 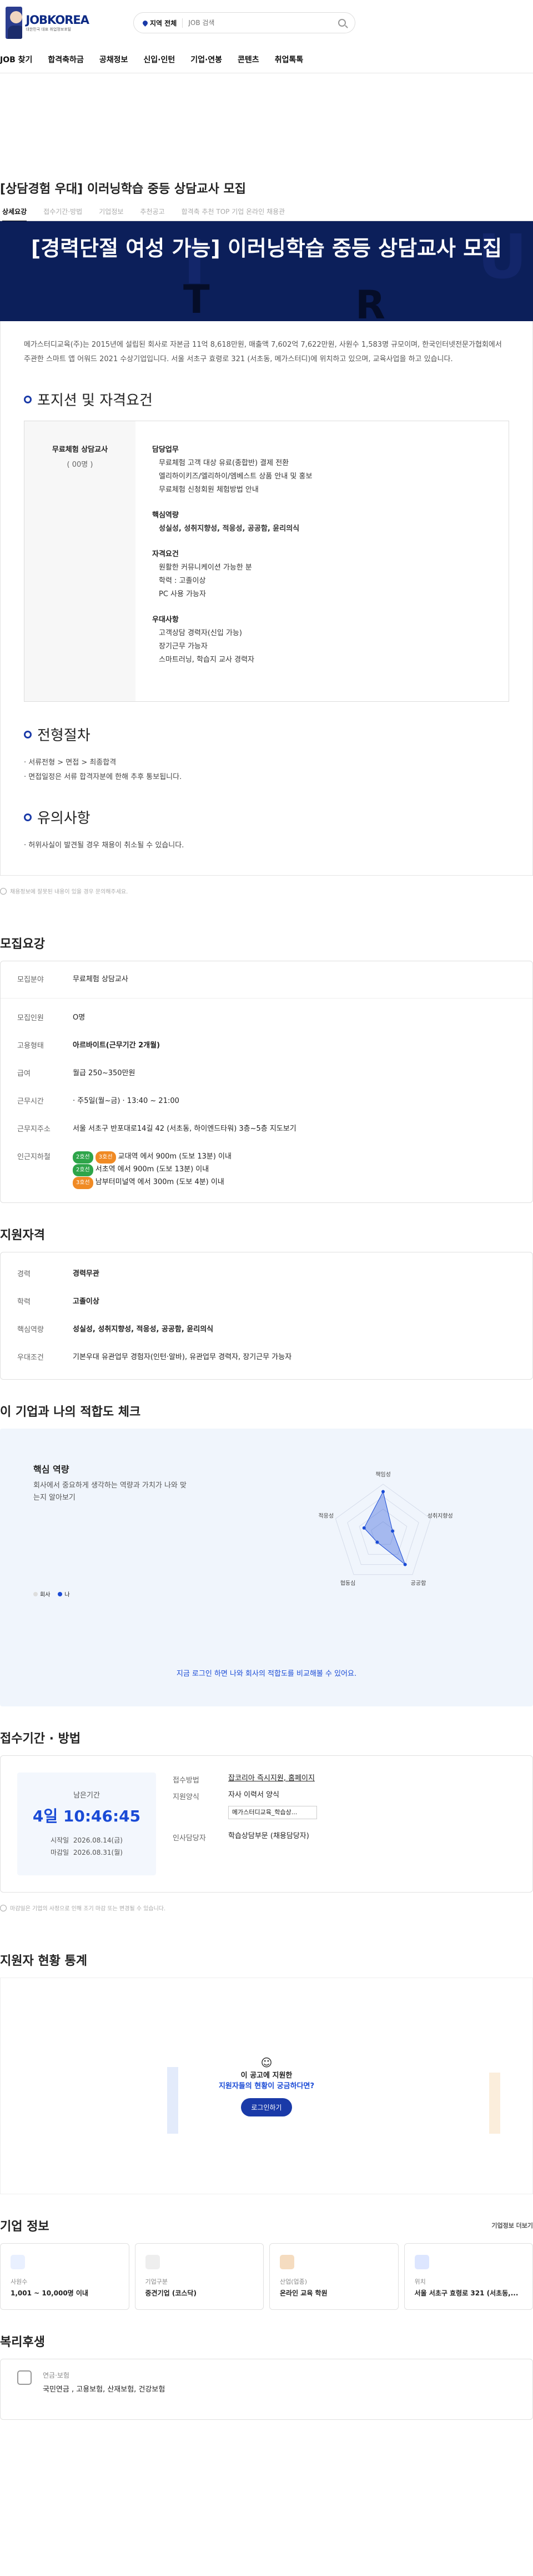 I want to click on header: JOBKOREA 대한민국 대표 취업정보포털 지역 전체, so click(x=266, y=23).